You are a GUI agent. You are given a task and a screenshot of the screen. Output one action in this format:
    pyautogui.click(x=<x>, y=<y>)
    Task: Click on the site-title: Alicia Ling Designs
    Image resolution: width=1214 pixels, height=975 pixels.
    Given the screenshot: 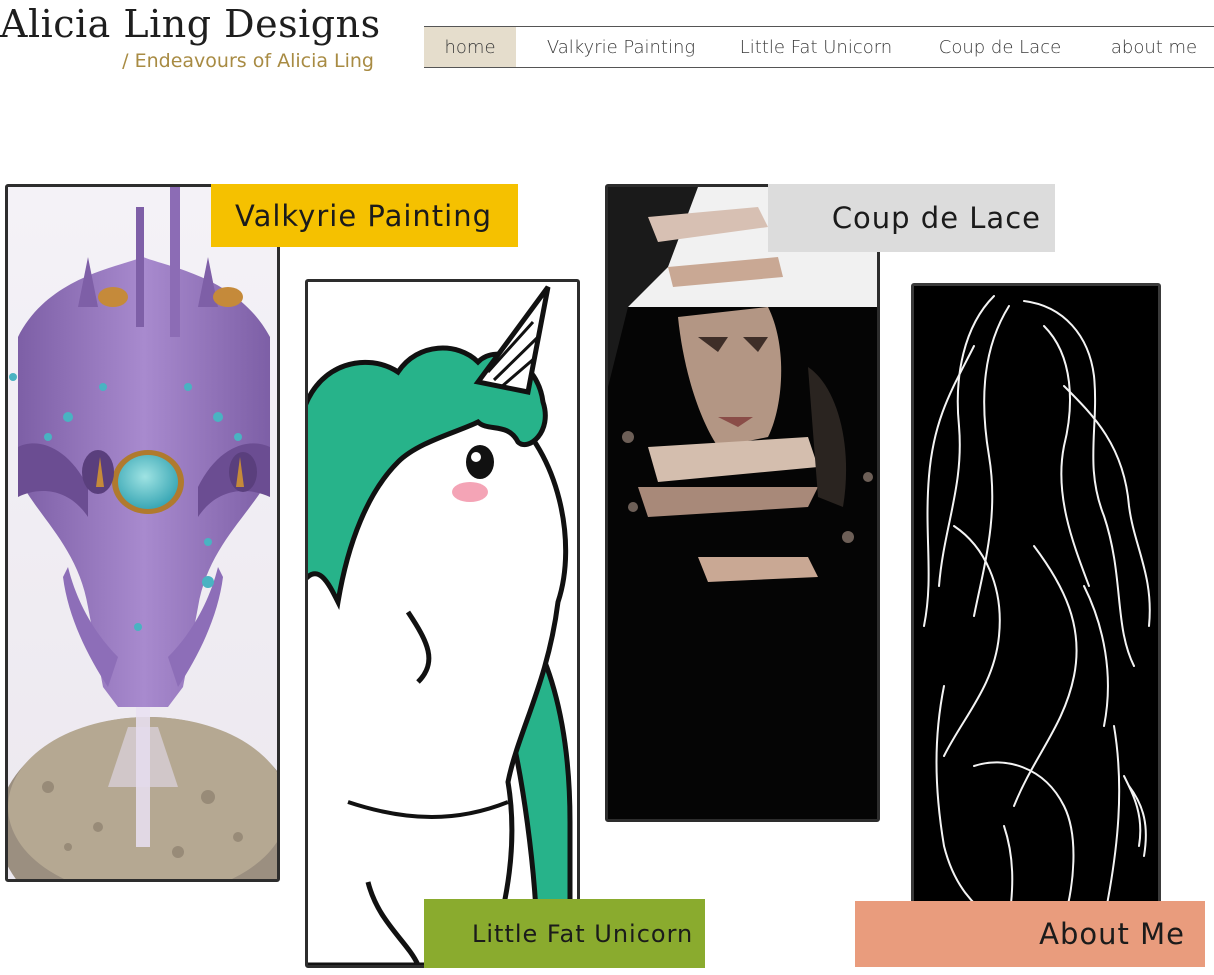 What is the action you would take?
    pyautogui.click(x=190, y=24)
    